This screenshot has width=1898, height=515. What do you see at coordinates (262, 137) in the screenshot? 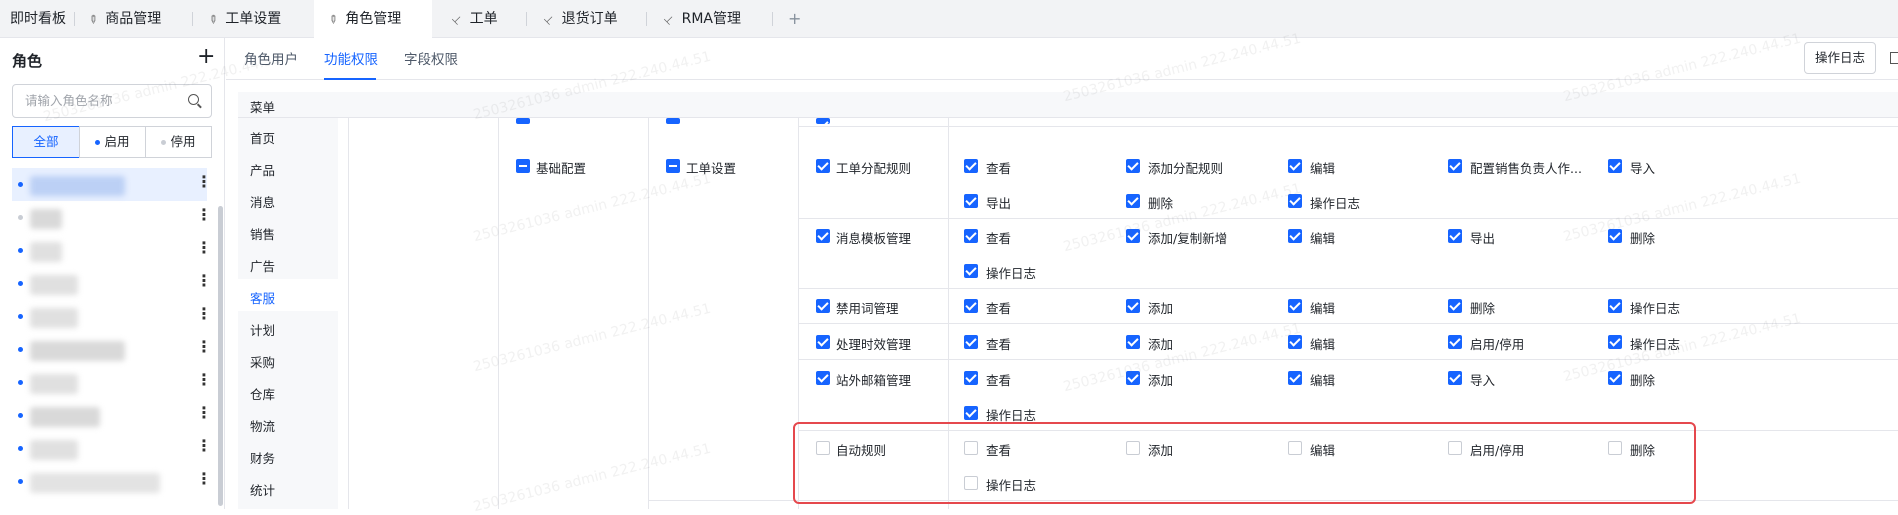
I see `menu-item-home: 首页` at bounding box center [262, 137].